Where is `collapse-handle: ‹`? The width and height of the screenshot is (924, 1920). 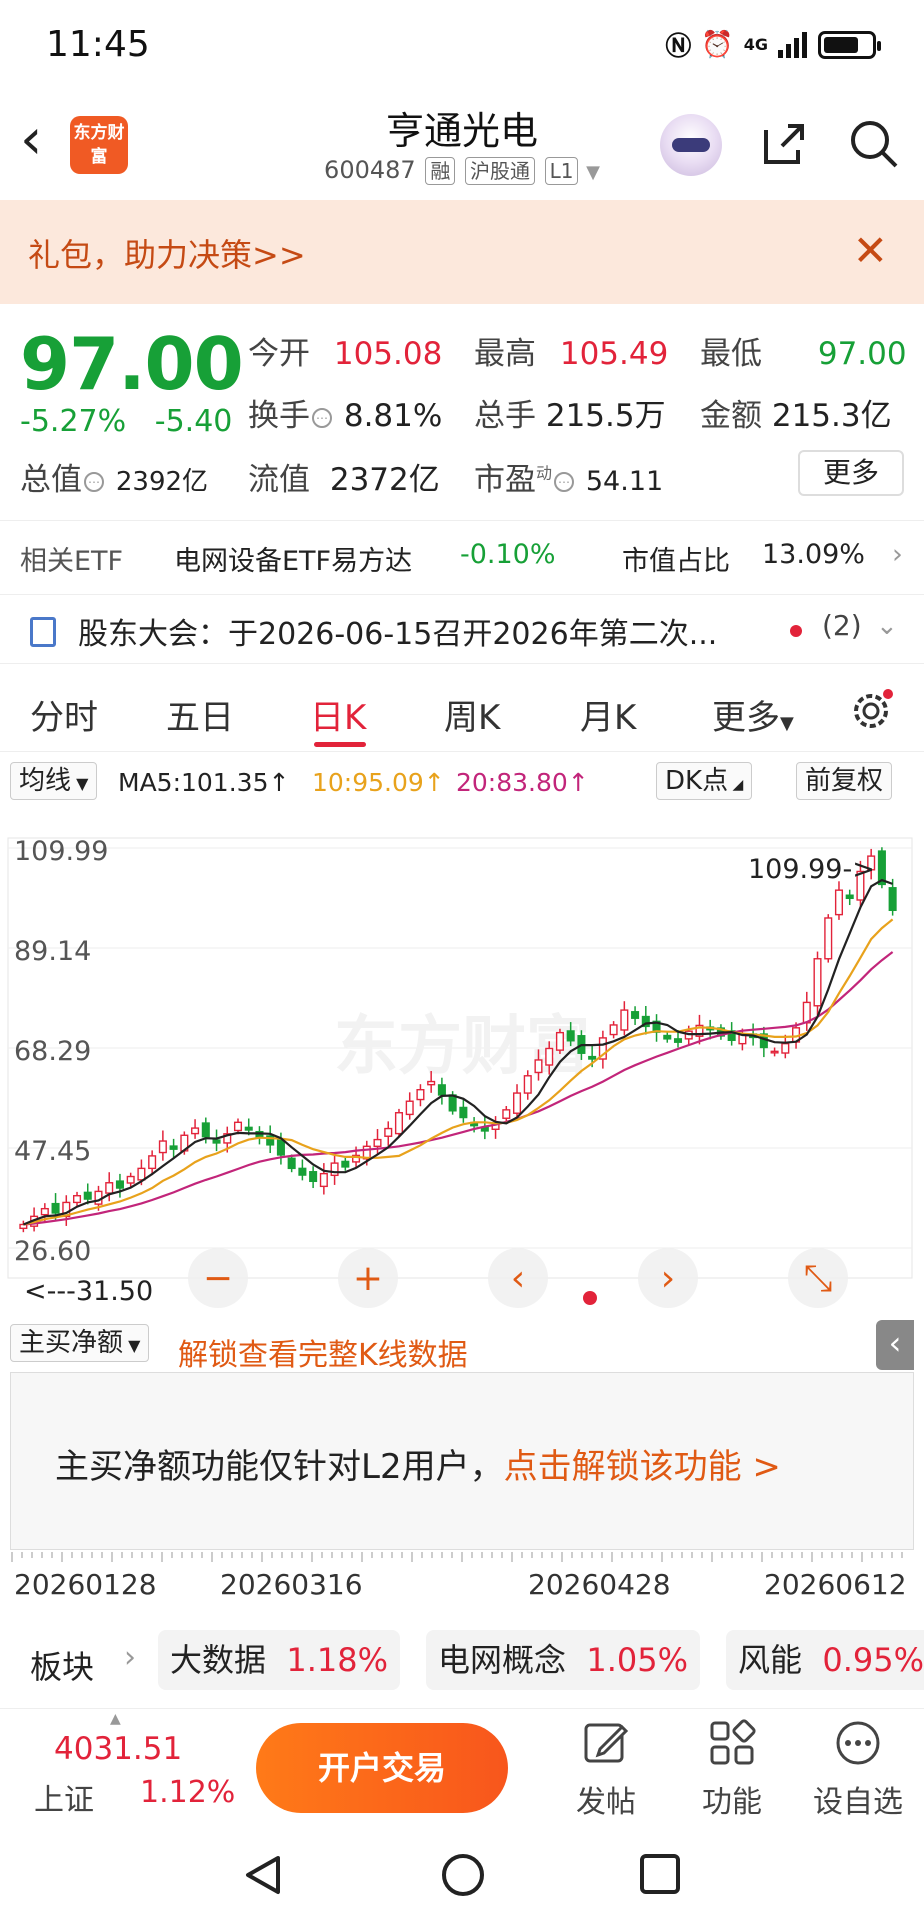
collapse-handle: ‹ is located at coordinates (895, 1345).